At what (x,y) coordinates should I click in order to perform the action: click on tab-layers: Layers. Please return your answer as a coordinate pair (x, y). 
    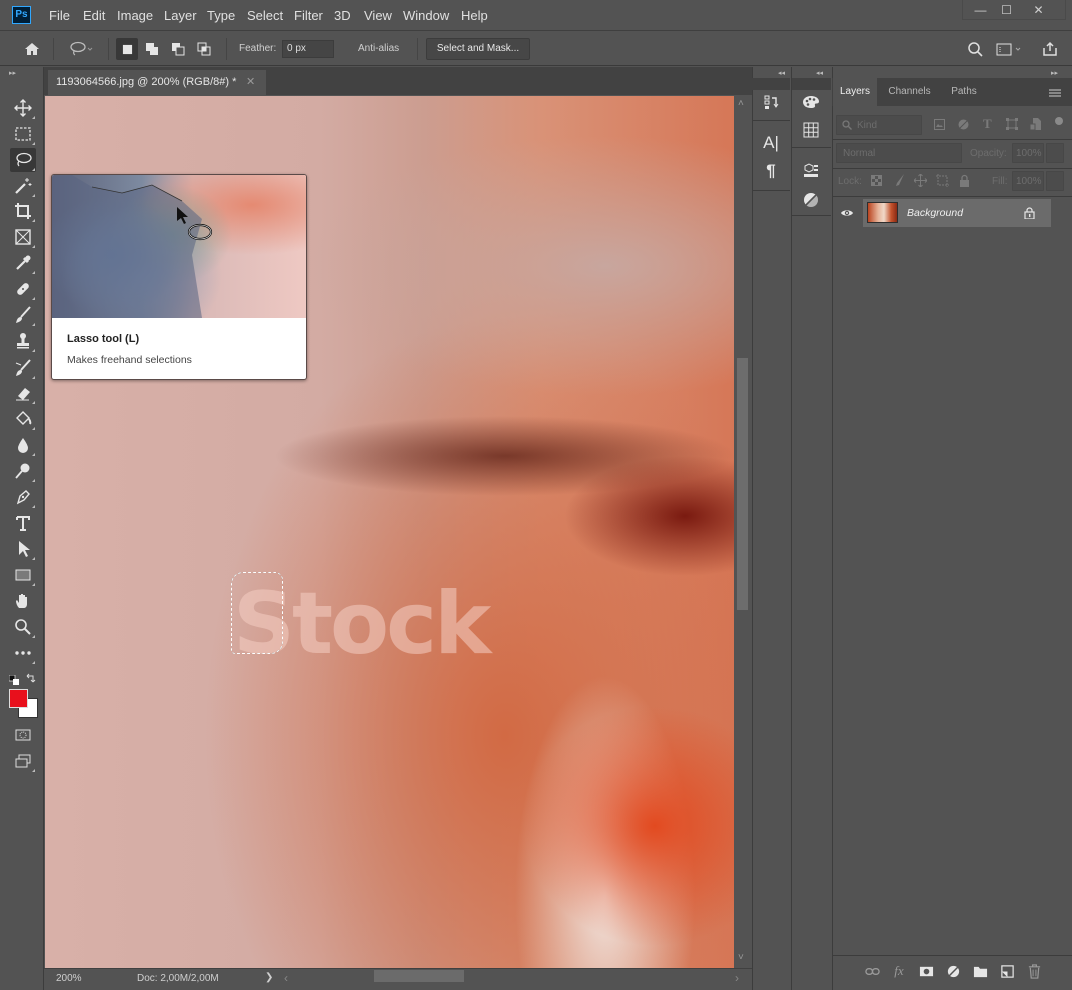
    Looking at the image, I should click on (855, 92).